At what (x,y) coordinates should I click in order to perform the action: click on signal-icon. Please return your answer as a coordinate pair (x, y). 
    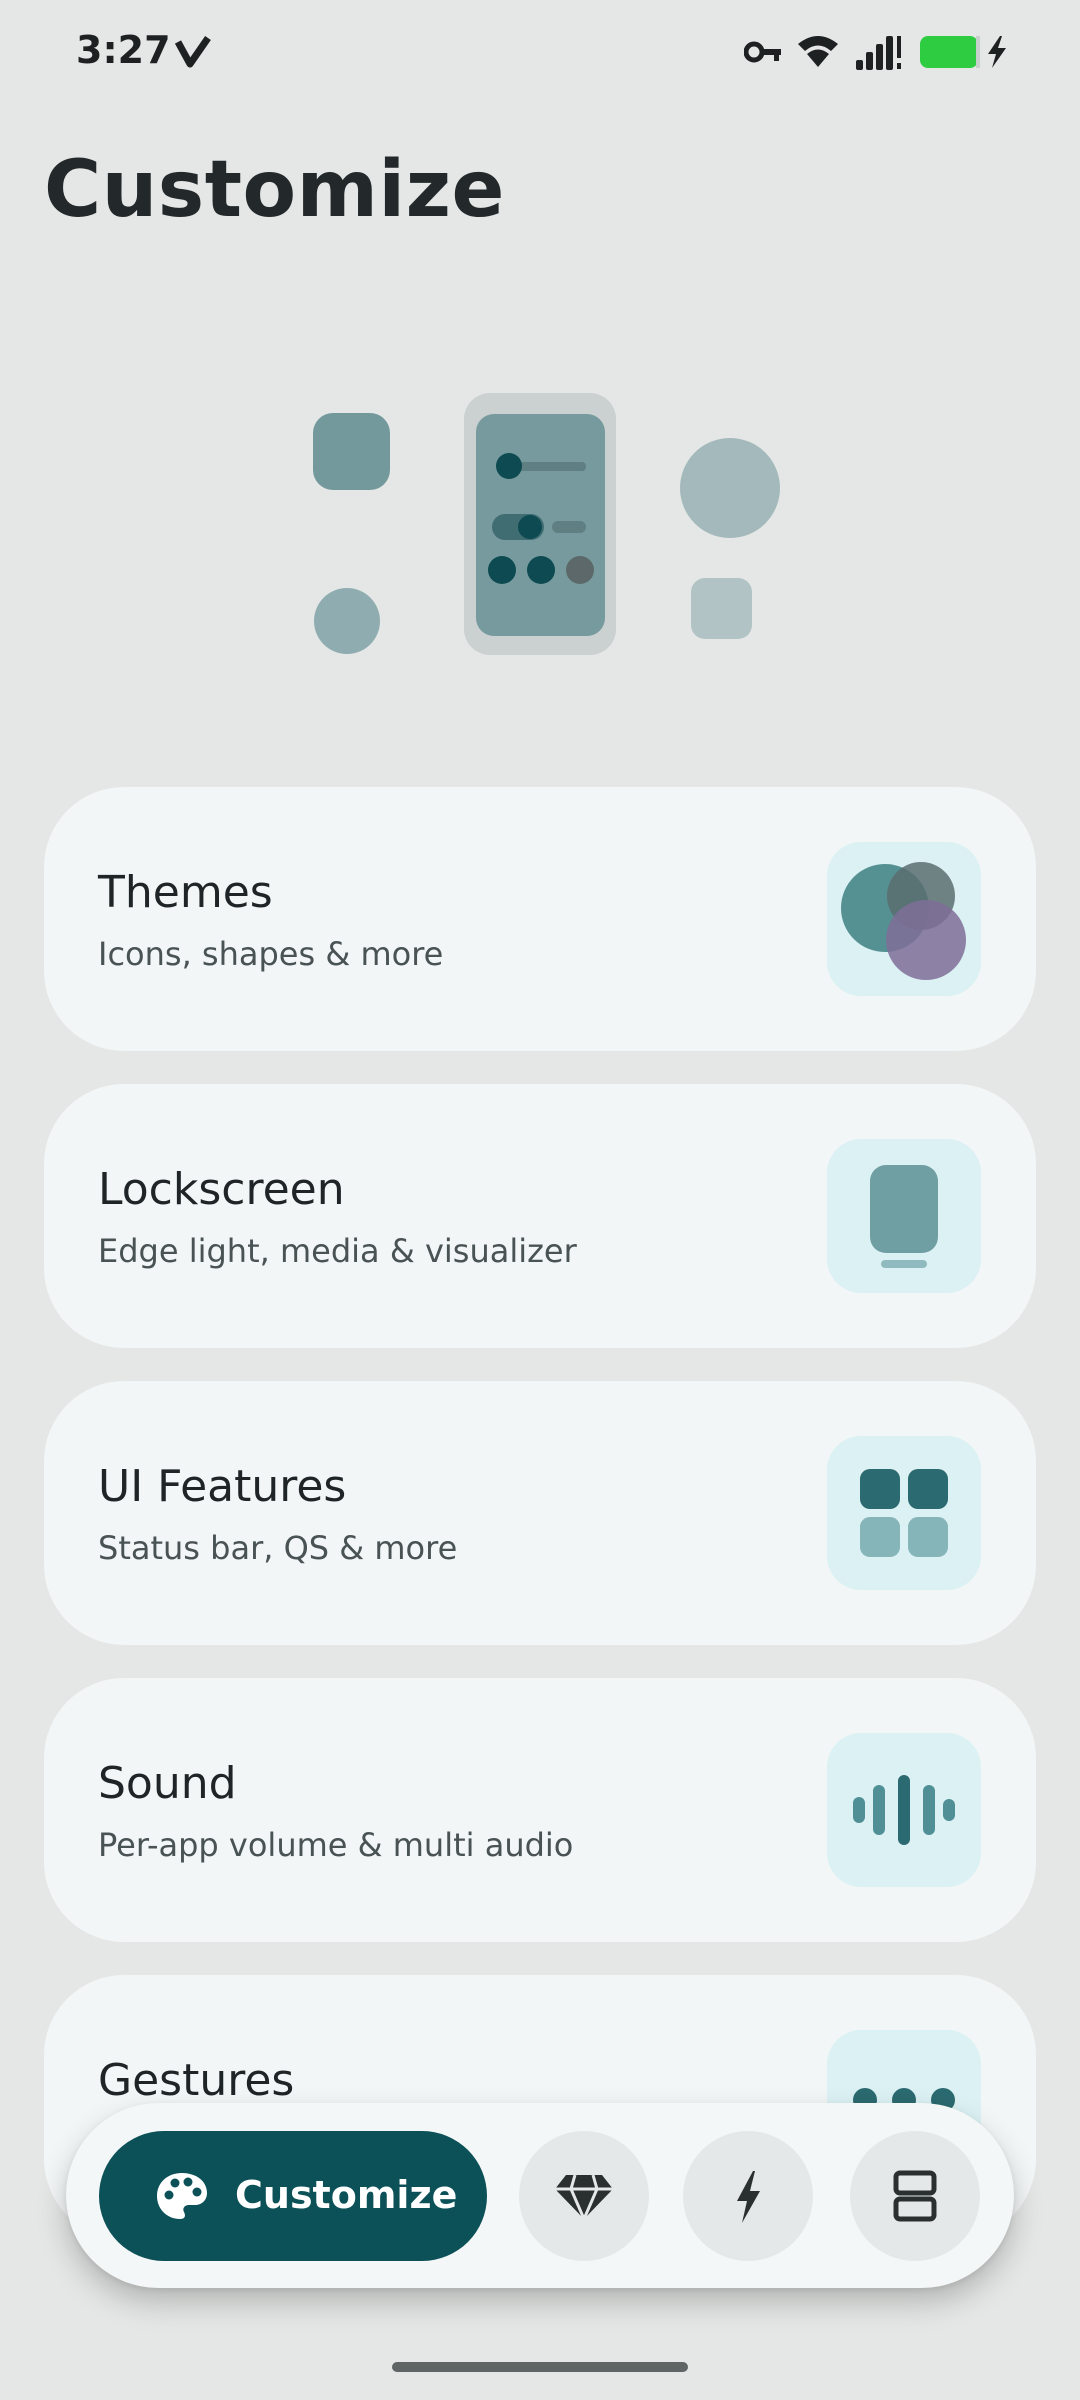
    Looking at the image, I should click on (878, 53).